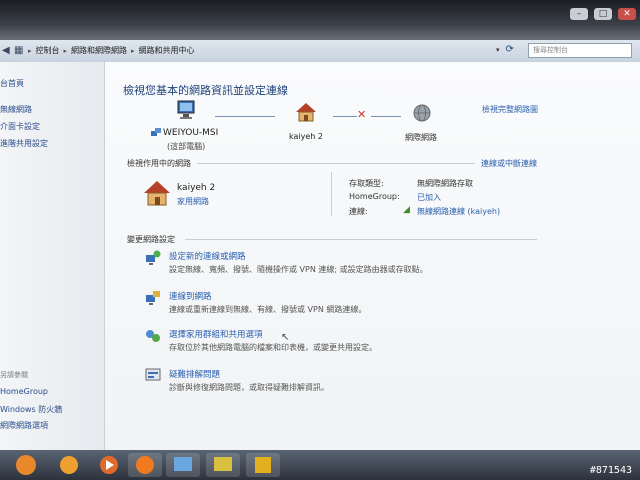 This screenshot has width=640, height=480. I want to click on homegroup-sharing-icon, so click(153, 336).